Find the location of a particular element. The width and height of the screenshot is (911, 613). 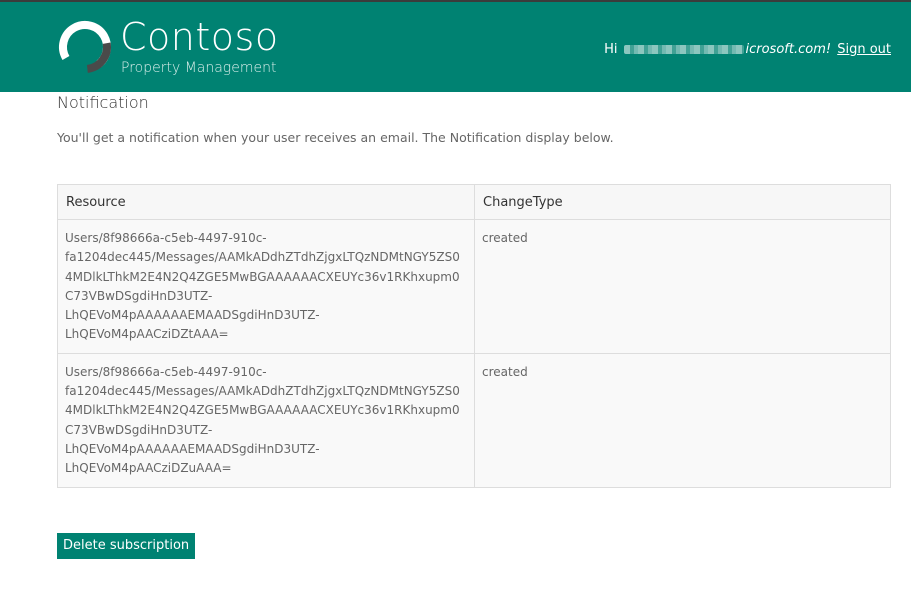

delete-subscription-button: Delete subscription is located at coordinates (126, 546).